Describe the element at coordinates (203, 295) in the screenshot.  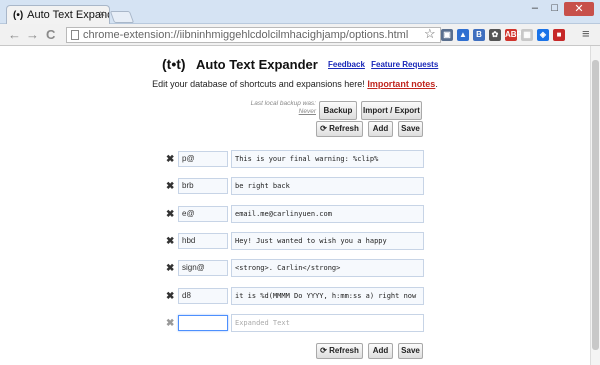
I see `shortcut-input: d8` at that location.